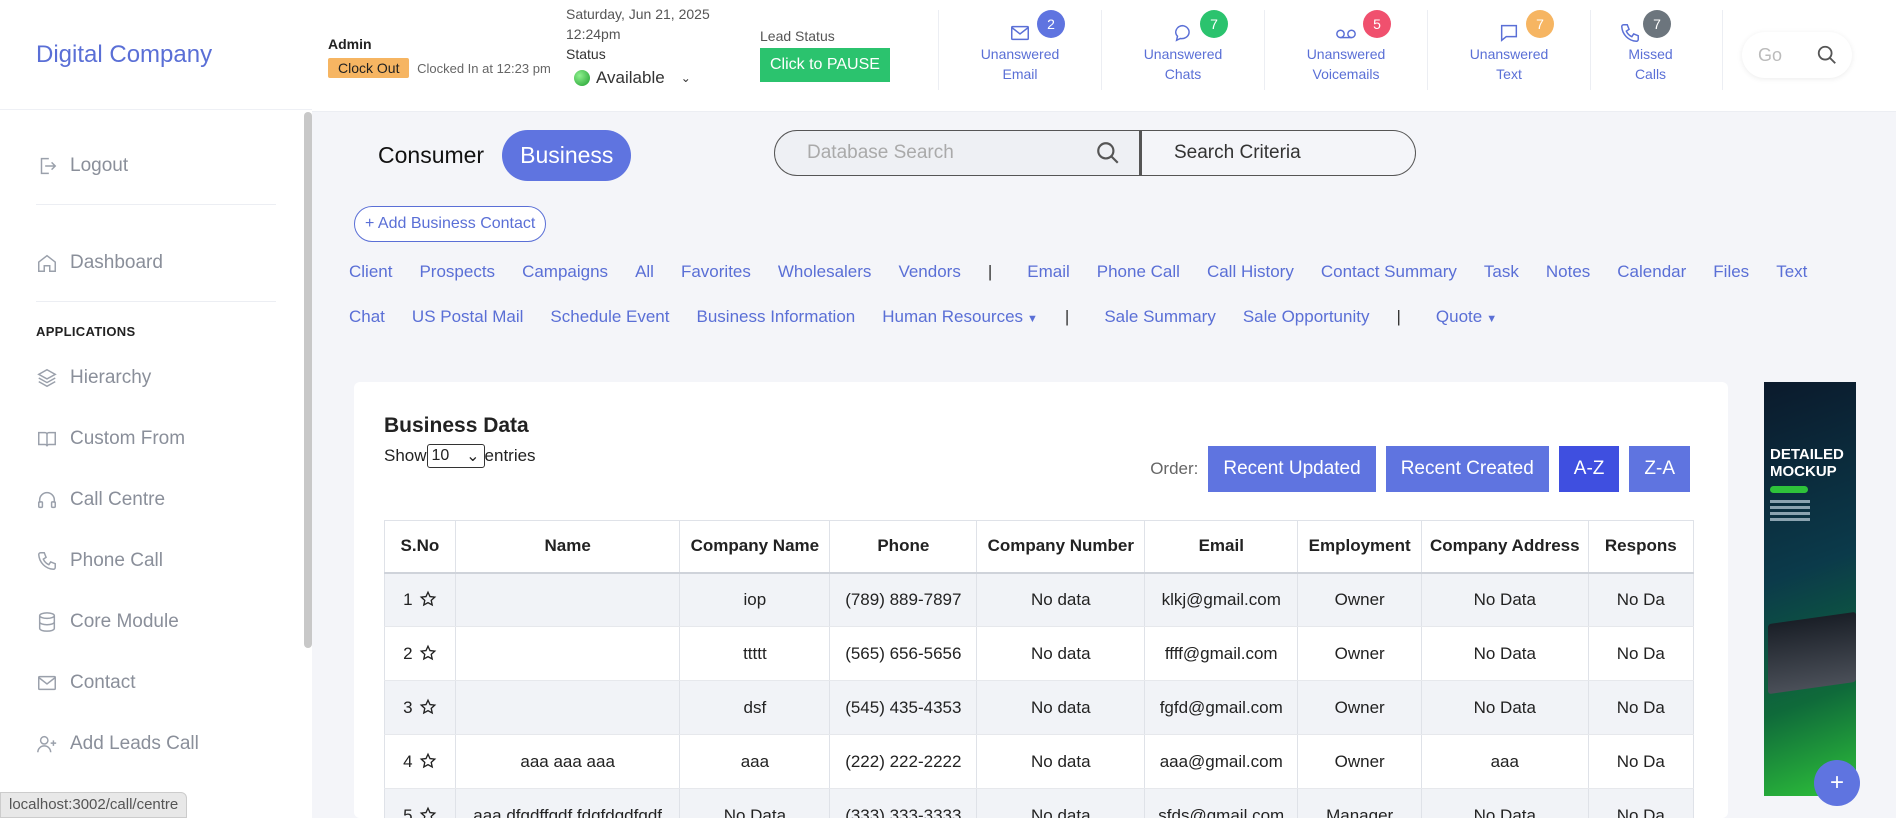  I want to click on order-z-a-button: Z-A, so click(1659, 469).